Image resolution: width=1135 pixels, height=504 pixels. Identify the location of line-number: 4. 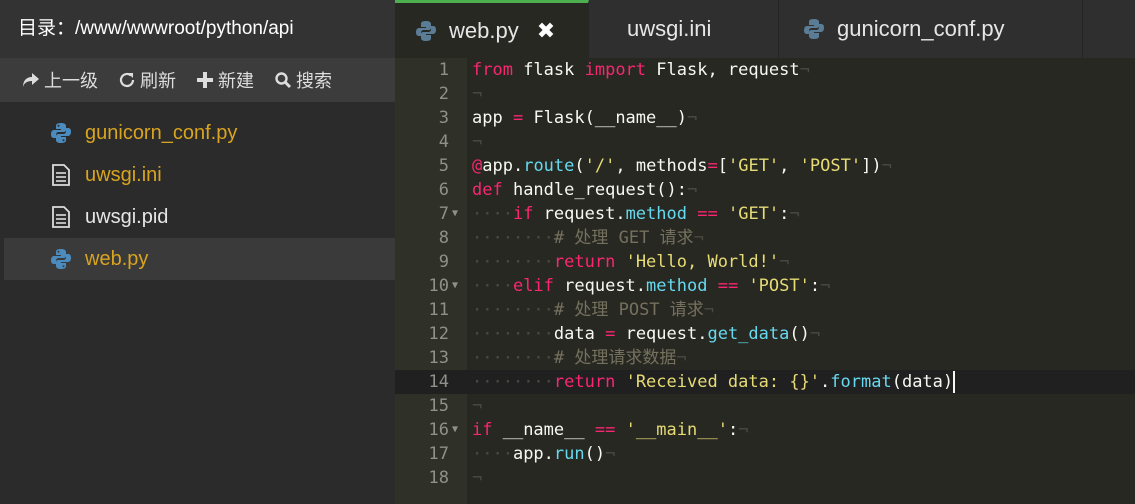
(443, 142).